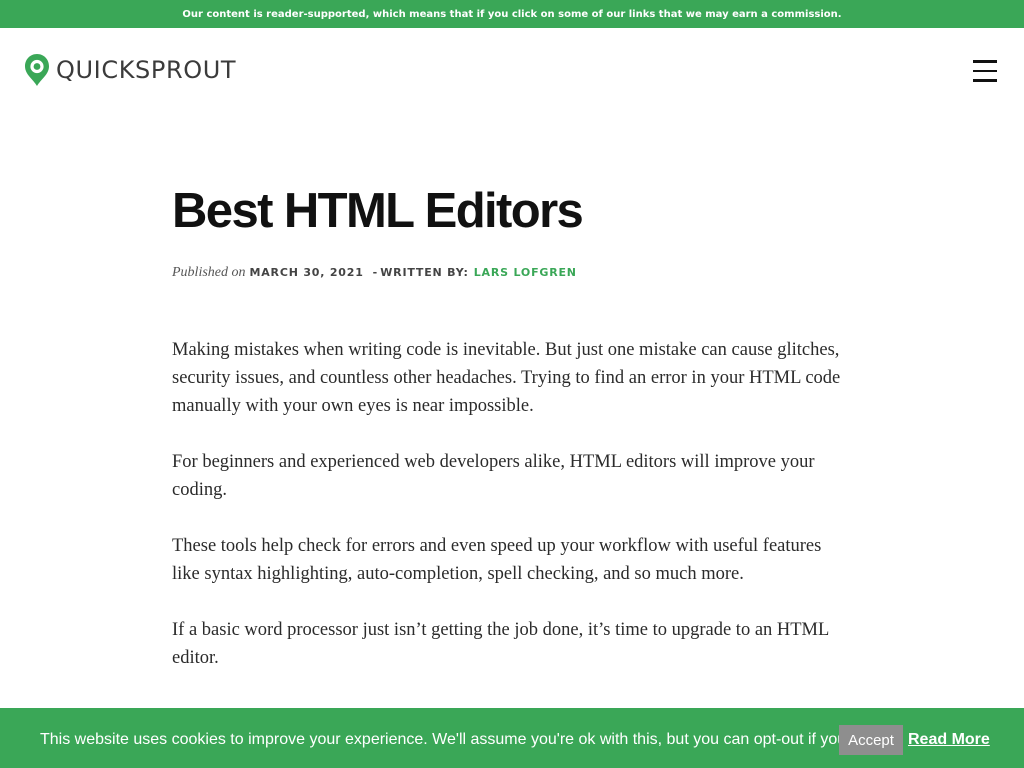  What do you see at coordinates (512, 70) in the screenshot?
I see `site-header: QUICKSPROUT` at bounding box center [512, 70].